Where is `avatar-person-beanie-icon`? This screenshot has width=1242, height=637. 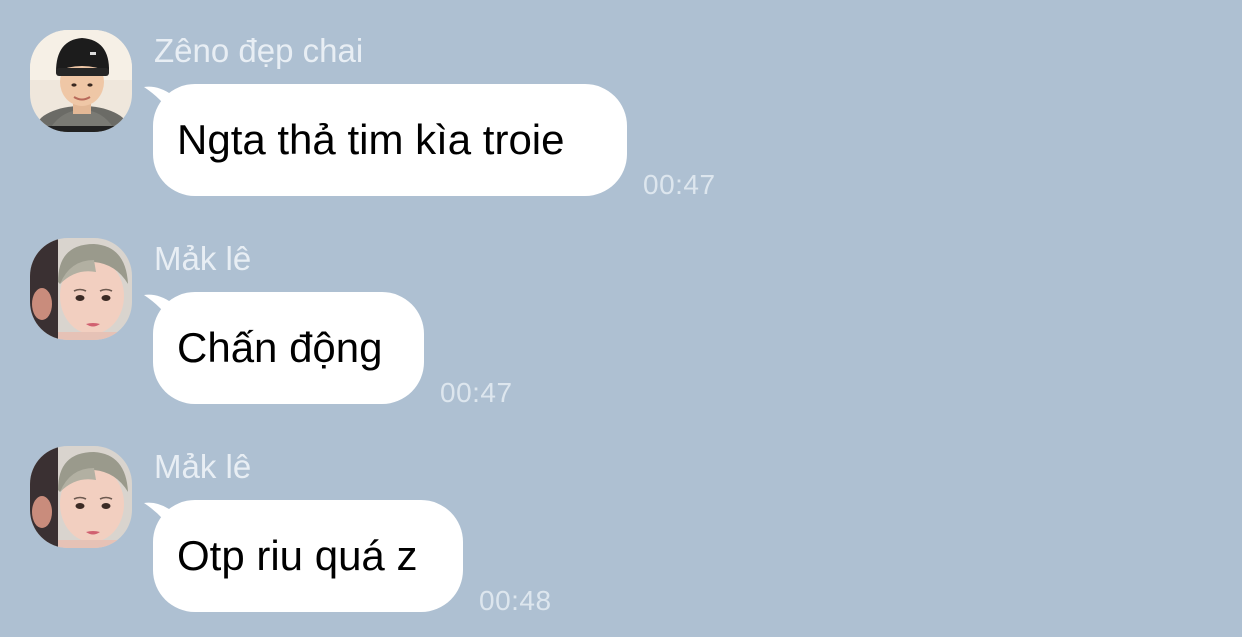 avatar-person-beanie-icon is located at coordinates (81, 81).